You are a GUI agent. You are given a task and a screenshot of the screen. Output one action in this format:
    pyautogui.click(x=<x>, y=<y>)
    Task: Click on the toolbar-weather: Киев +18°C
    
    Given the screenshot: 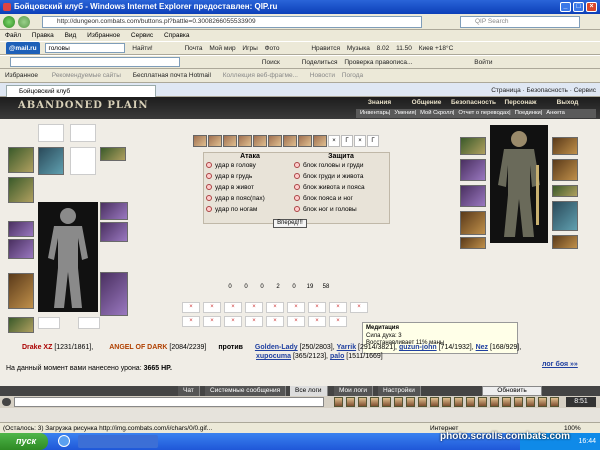 What is the action you would take?
    pyautogui.click(x=436, y=48)
    